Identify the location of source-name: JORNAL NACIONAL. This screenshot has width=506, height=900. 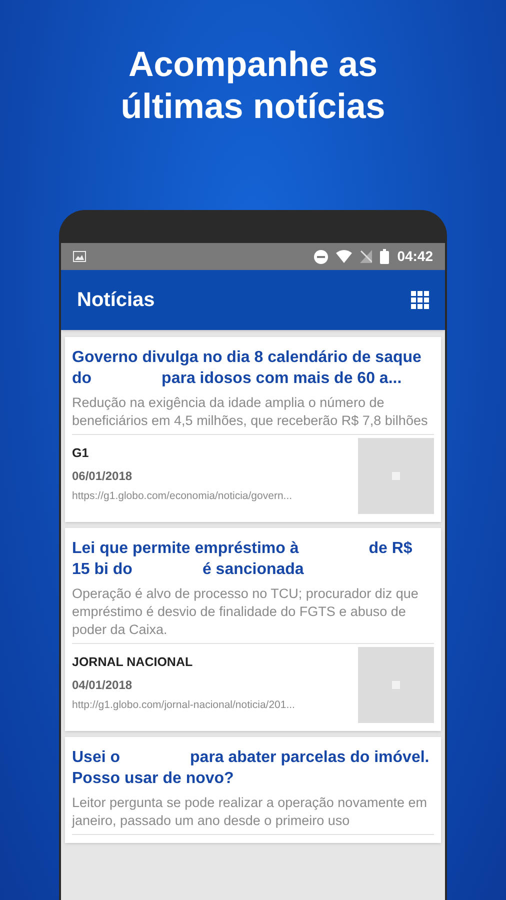
(133, 662).